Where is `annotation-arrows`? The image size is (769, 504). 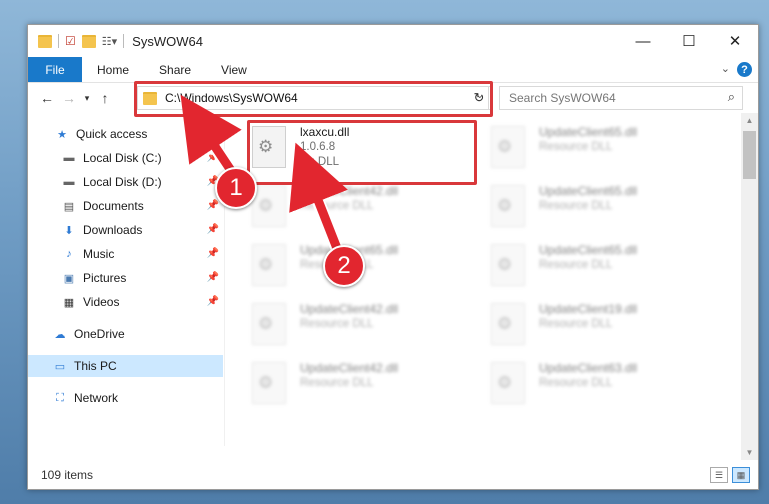
annotation-arrows is located at coordinates (264, 178).